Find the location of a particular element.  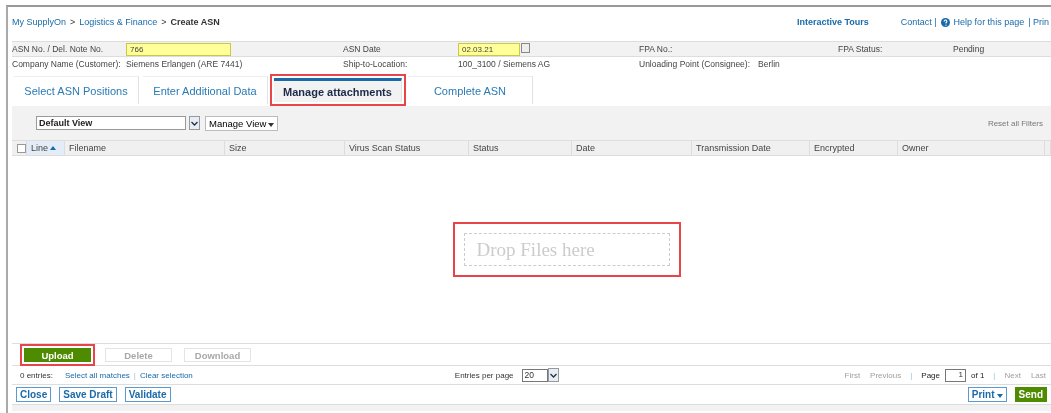

entries-per-page-field: 20 is located at coordinates (534, 375).